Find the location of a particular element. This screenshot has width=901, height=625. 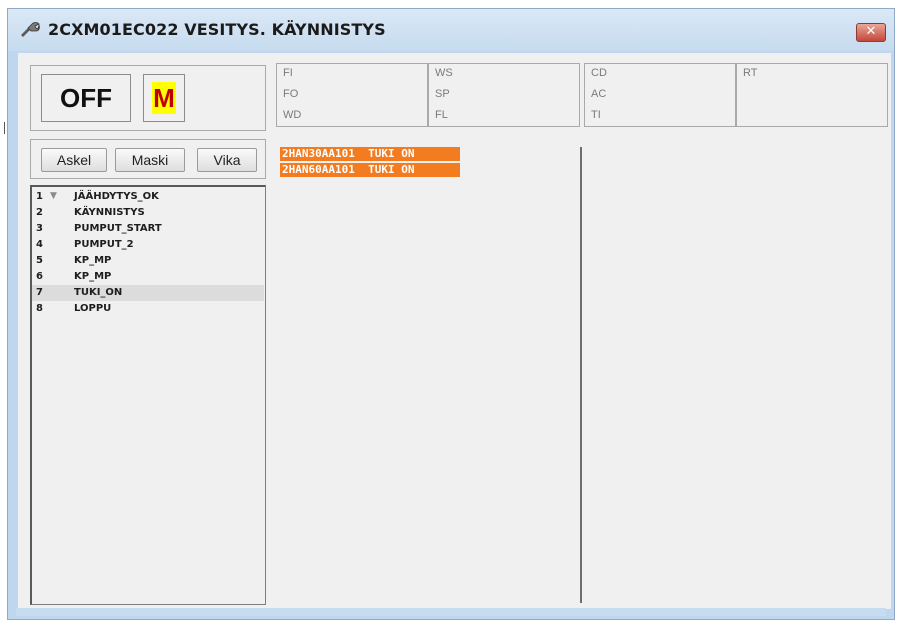

step-number: 6 is located at coordinates (39, 276).